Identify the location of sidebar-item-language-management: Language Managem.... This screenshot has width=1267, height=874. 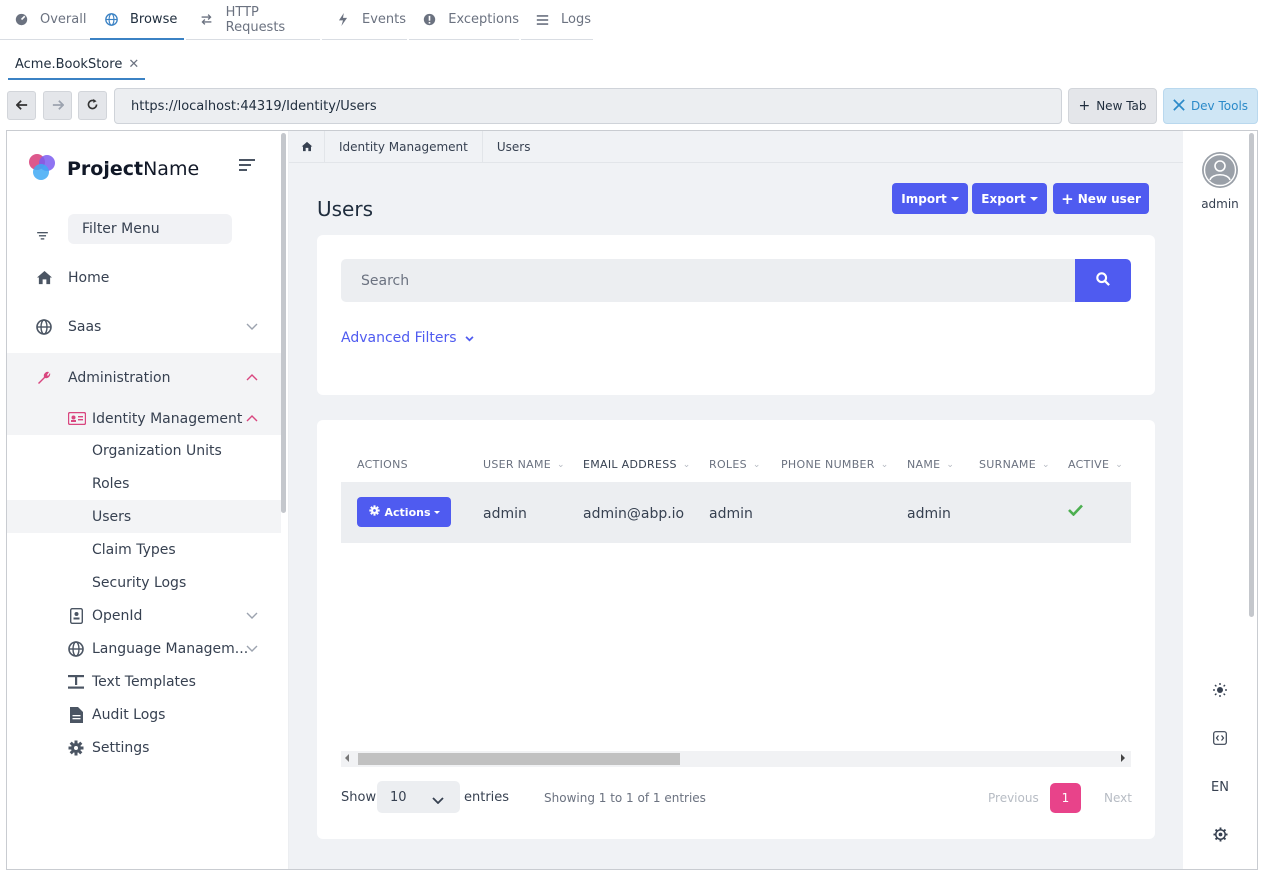
(144, 648).